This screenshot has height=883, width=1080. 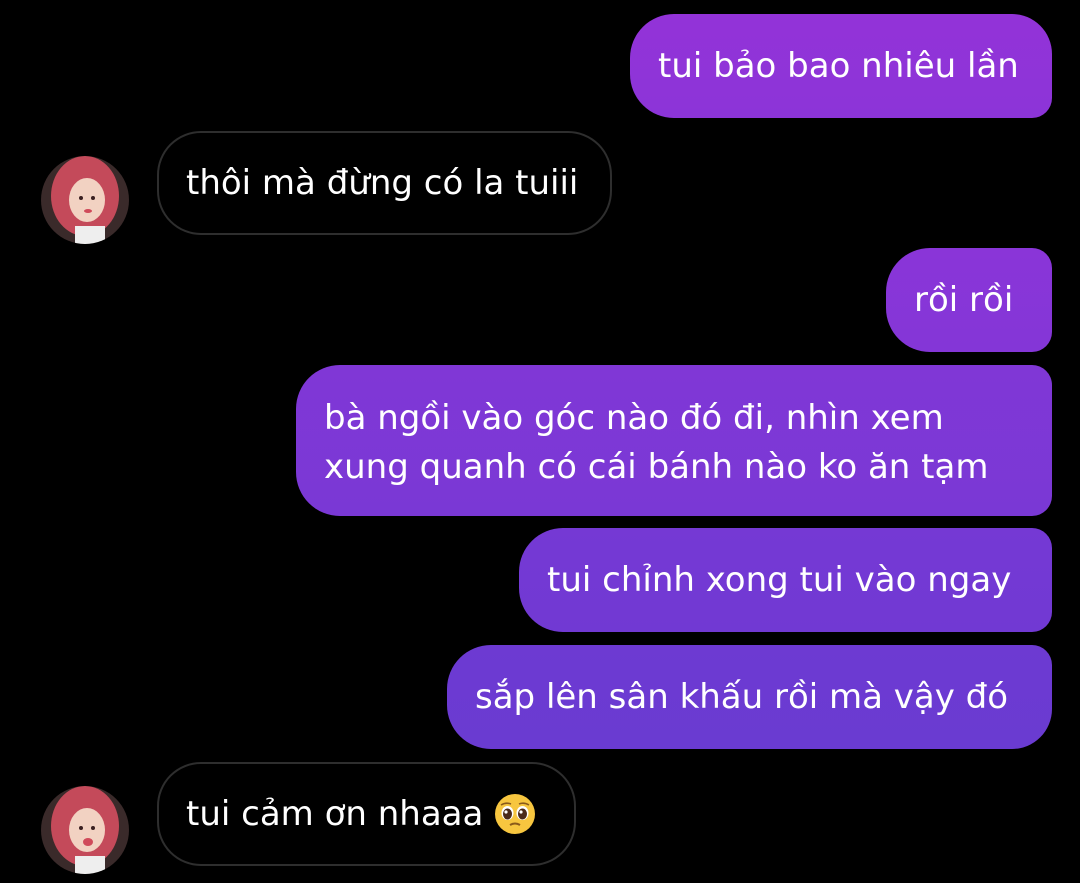 I want to click on message-text-line: xung quanh có cái bánh nào ko ăn tạm, so click(x=656, y=467).